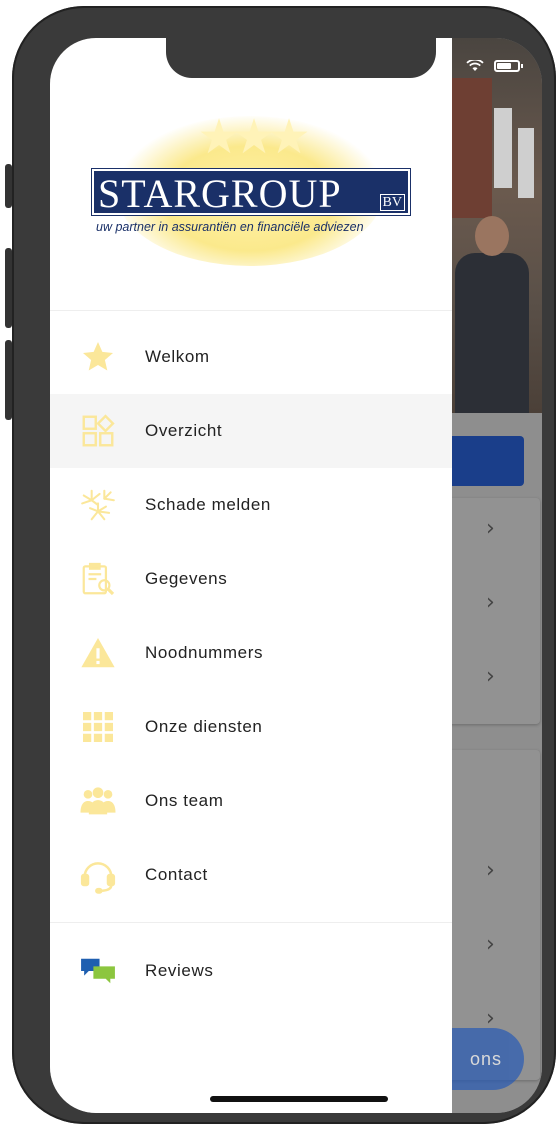  I want to click on menu-item-schade-melden: Schade melden, so click(251, 505).